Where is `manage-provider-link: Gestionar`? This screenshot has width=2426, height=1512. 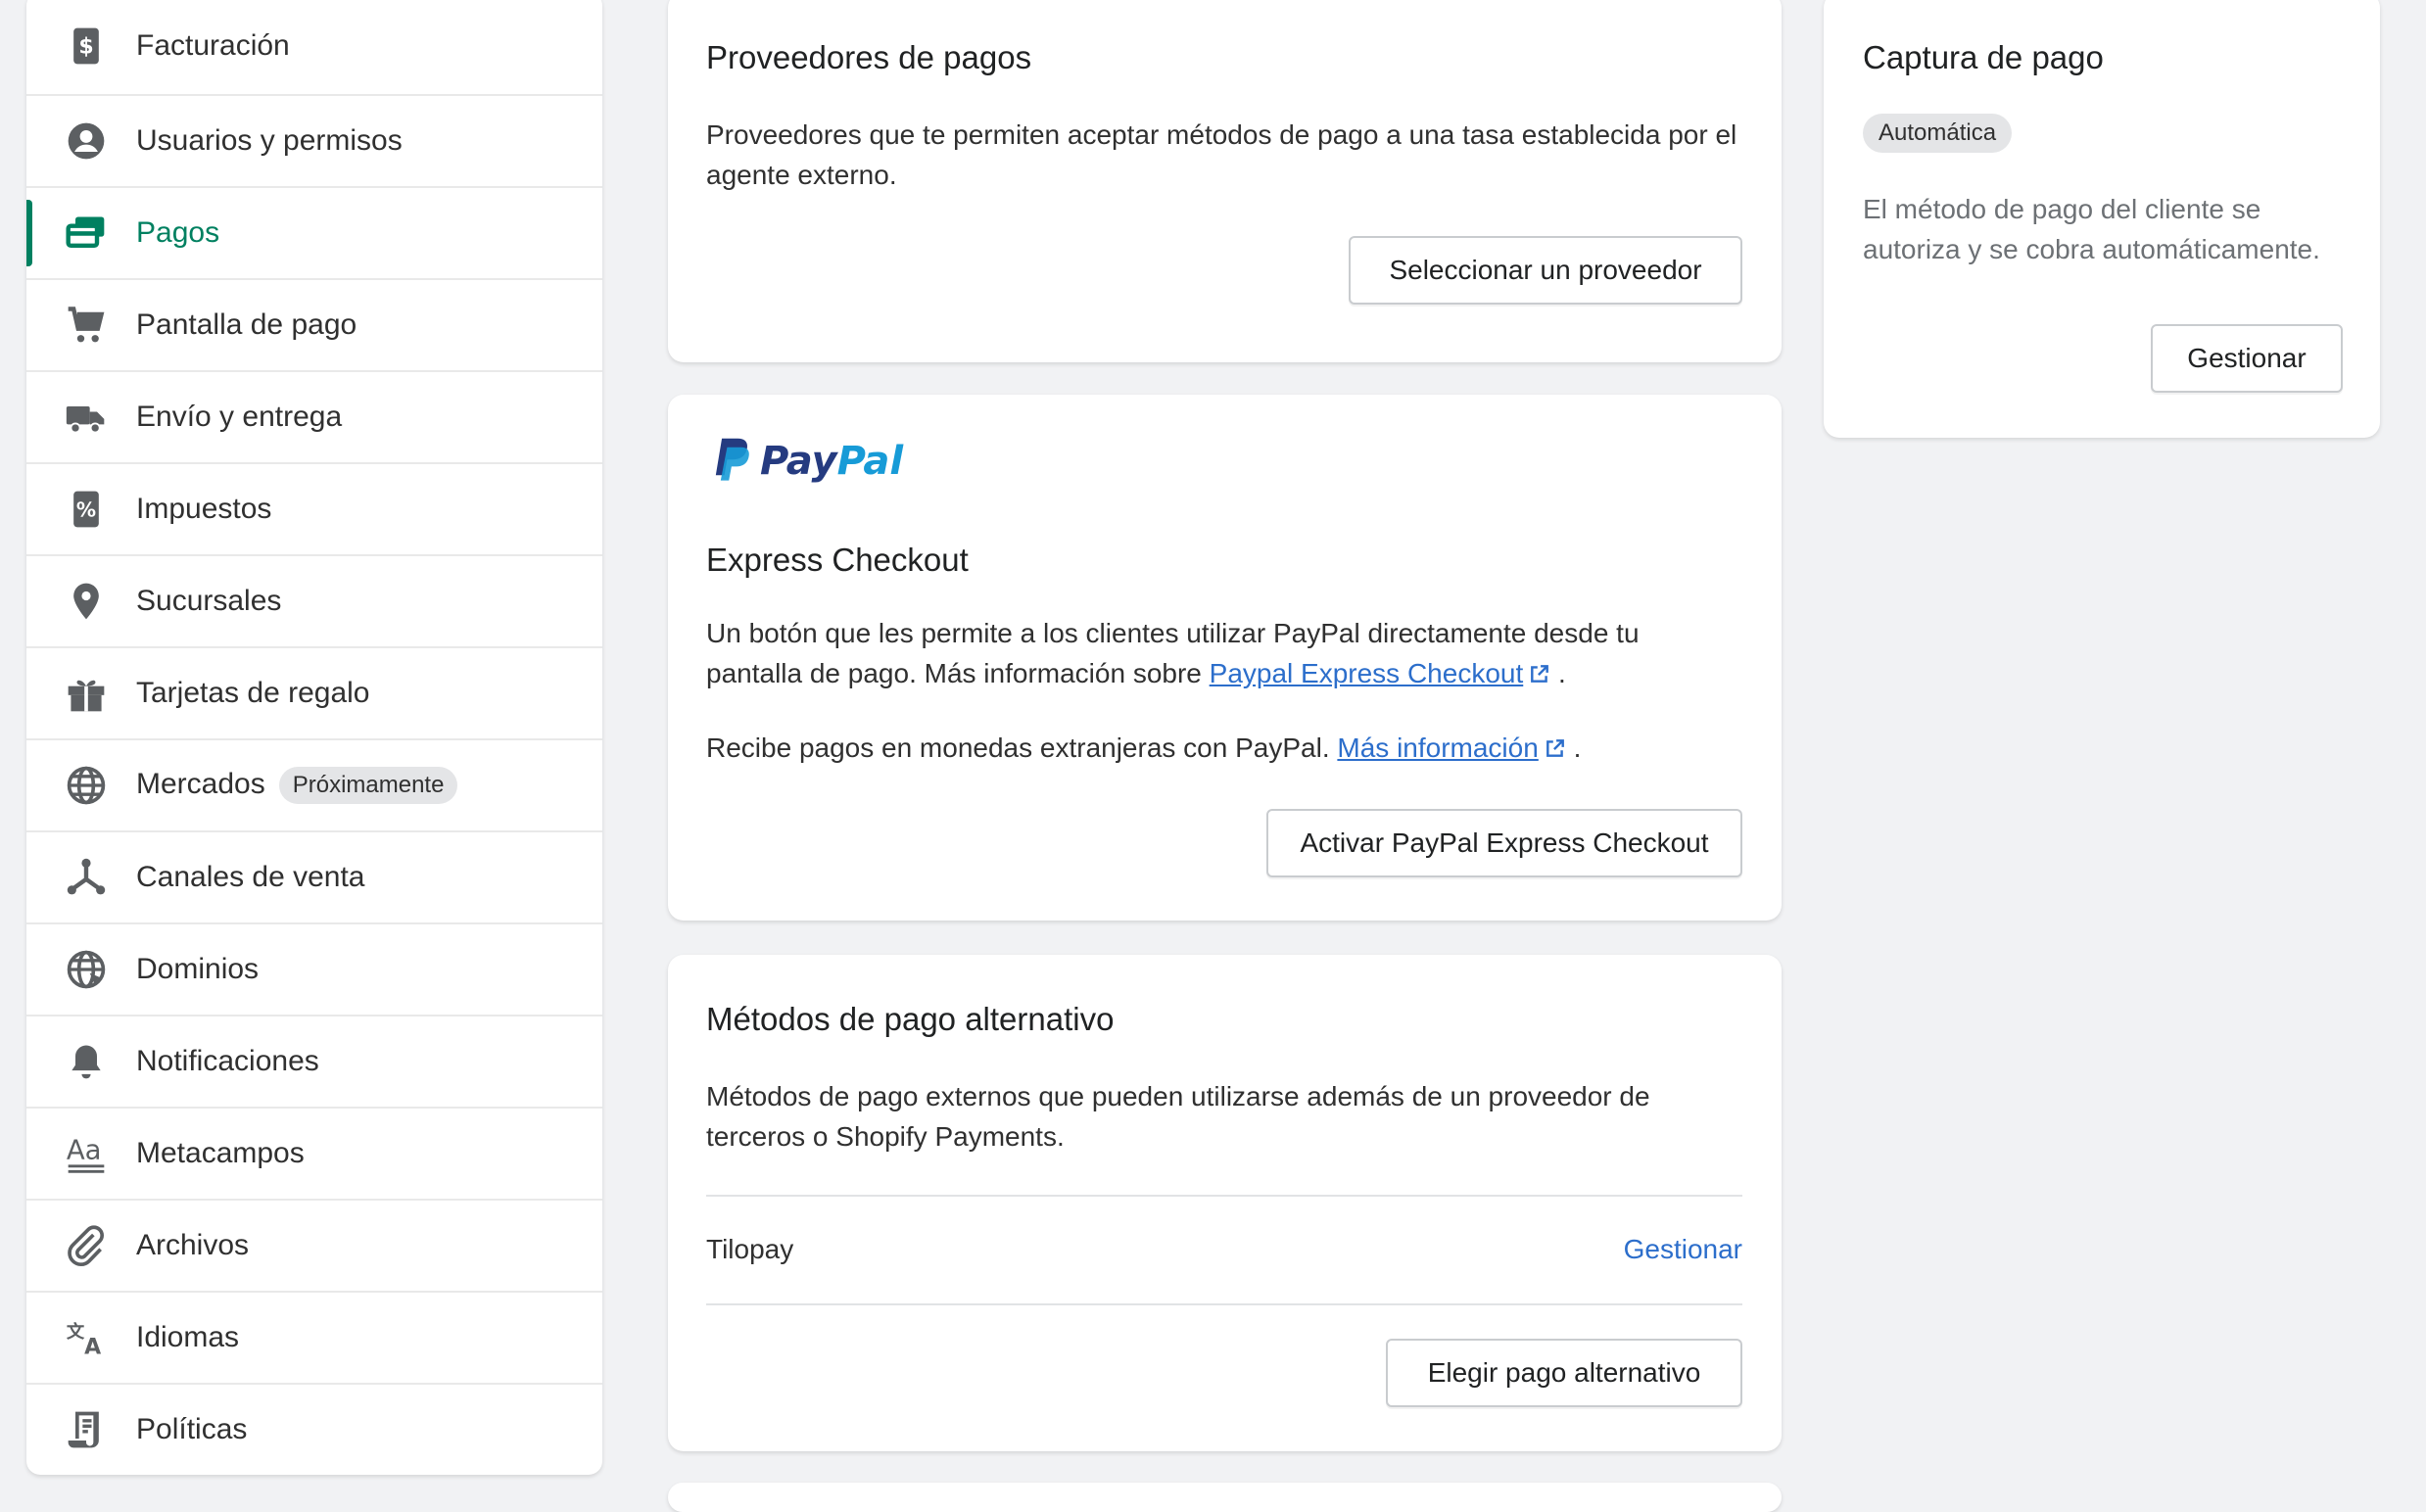
manage-provider-link: Gestionar is located at coordinates (1683, 1249).